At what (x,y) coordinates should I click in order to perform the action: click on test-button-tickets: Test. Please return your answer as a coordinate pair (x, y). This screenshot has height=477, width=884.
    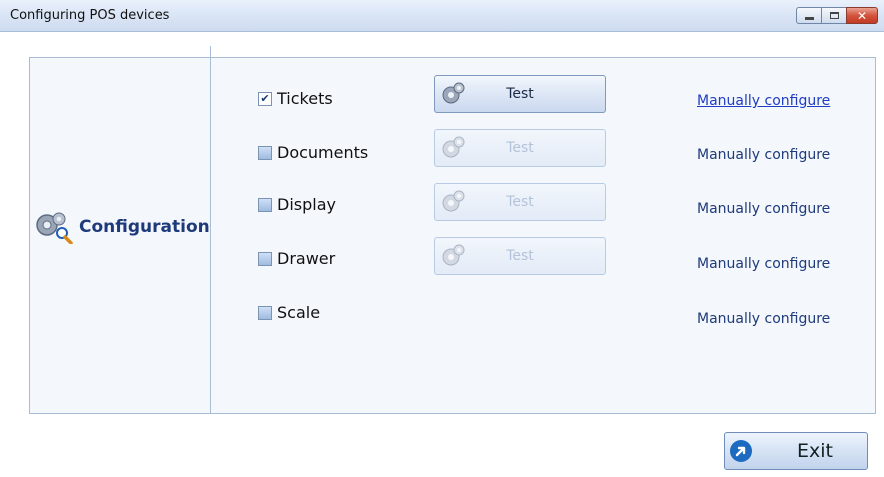
    Looking at the image, I should click on (520, 94).